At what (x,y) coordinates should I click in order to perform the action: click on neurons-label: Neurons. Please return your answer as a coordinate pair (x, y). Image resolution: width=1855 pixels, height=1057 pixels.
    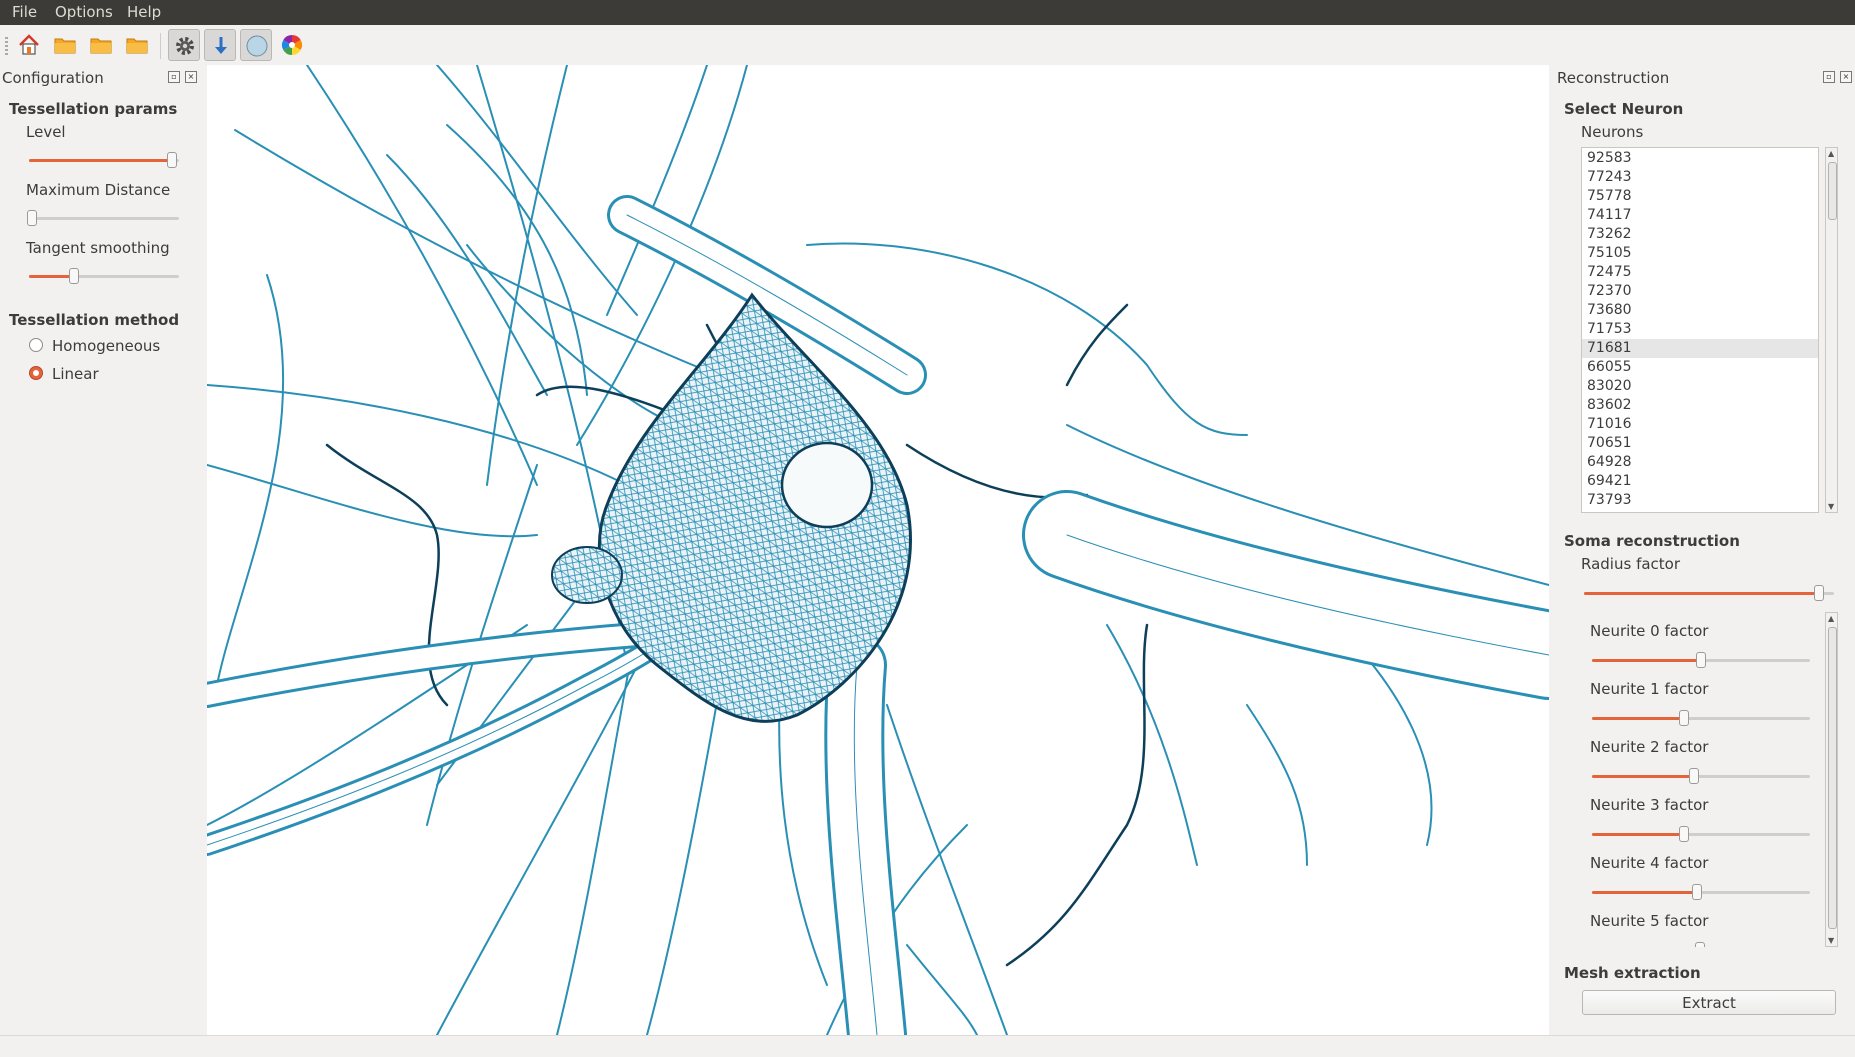
    Looking at the image, I should click on (1612, 132).